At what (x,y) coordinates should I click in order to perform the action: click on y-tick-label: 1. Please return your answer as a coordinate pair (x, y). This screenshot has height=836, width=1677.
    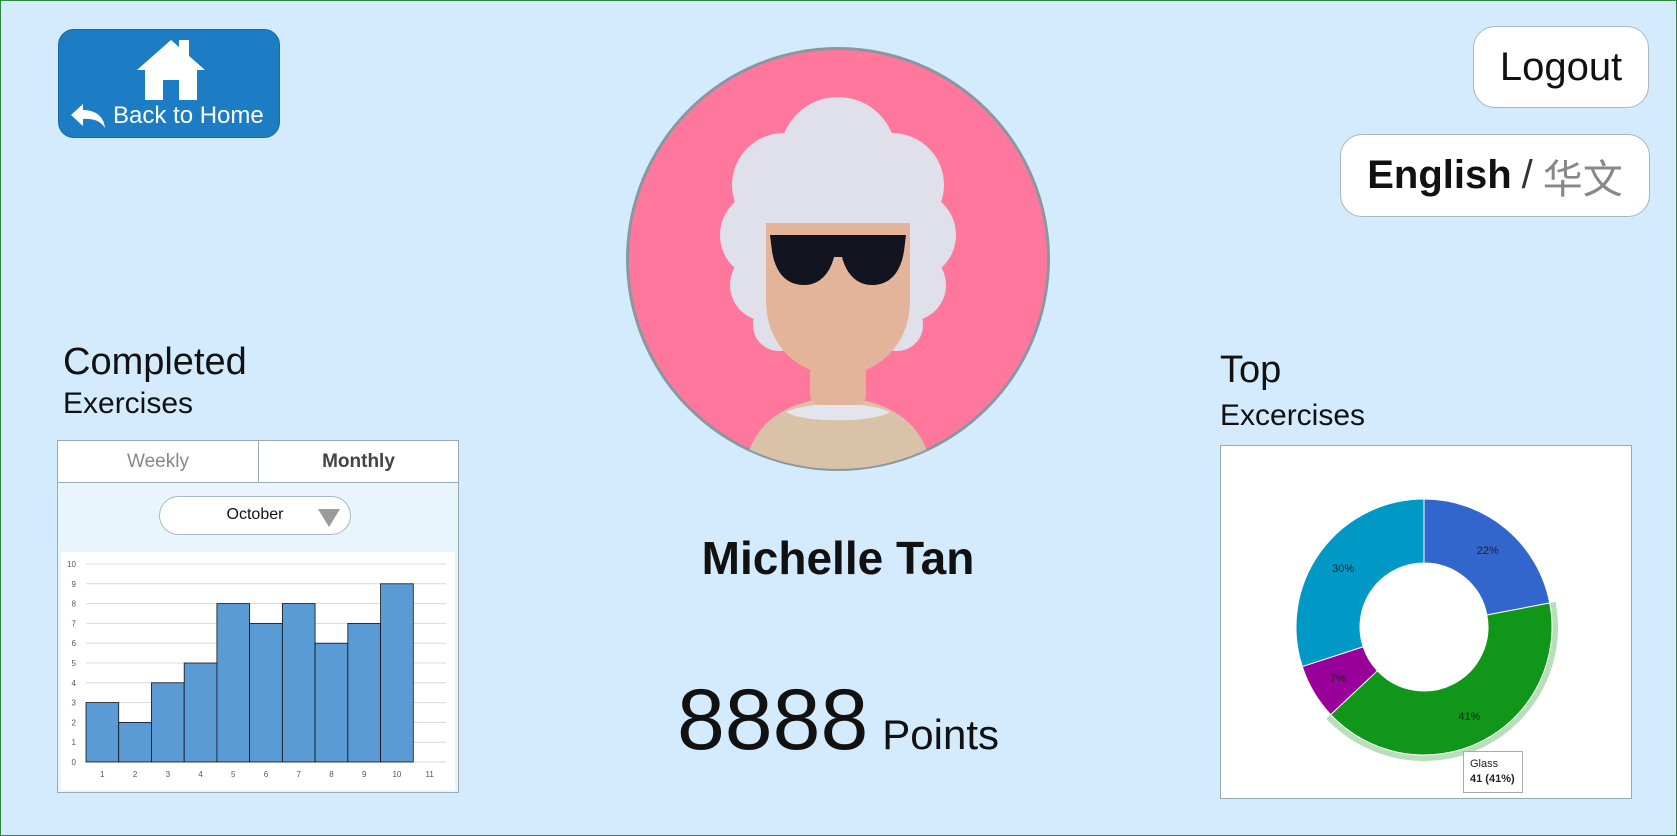
    Looking at the image, I should click on (74, 742).